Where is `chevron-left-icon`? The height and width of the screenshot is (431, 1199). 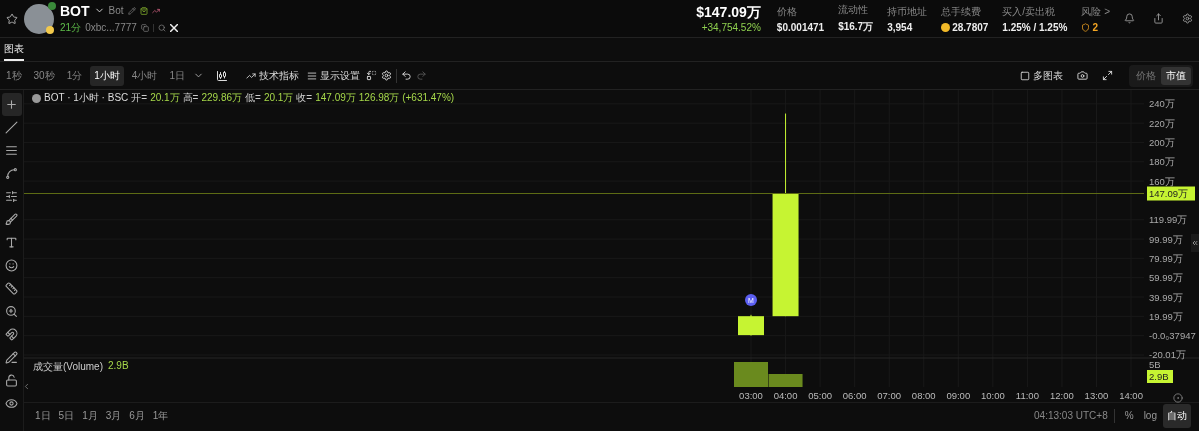
chevron-left-icon is located at coordinates (26, 386).